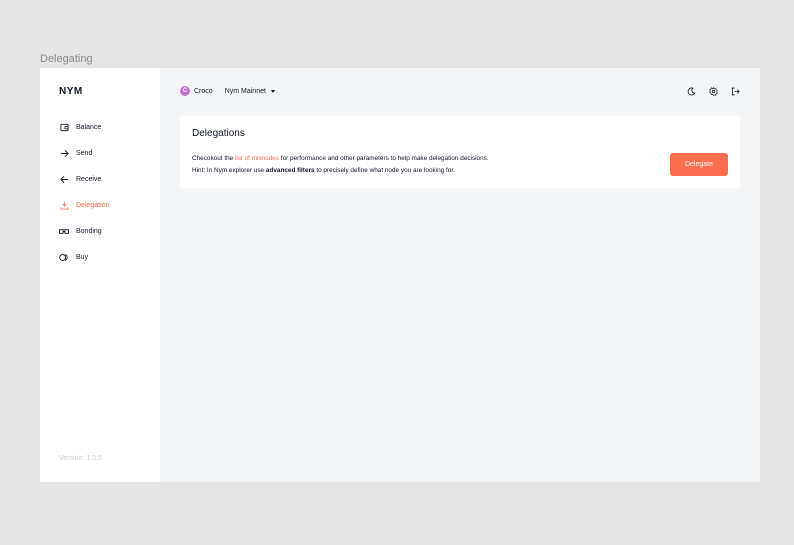  I want to click on card-title: Delegations, so click(218, 133).